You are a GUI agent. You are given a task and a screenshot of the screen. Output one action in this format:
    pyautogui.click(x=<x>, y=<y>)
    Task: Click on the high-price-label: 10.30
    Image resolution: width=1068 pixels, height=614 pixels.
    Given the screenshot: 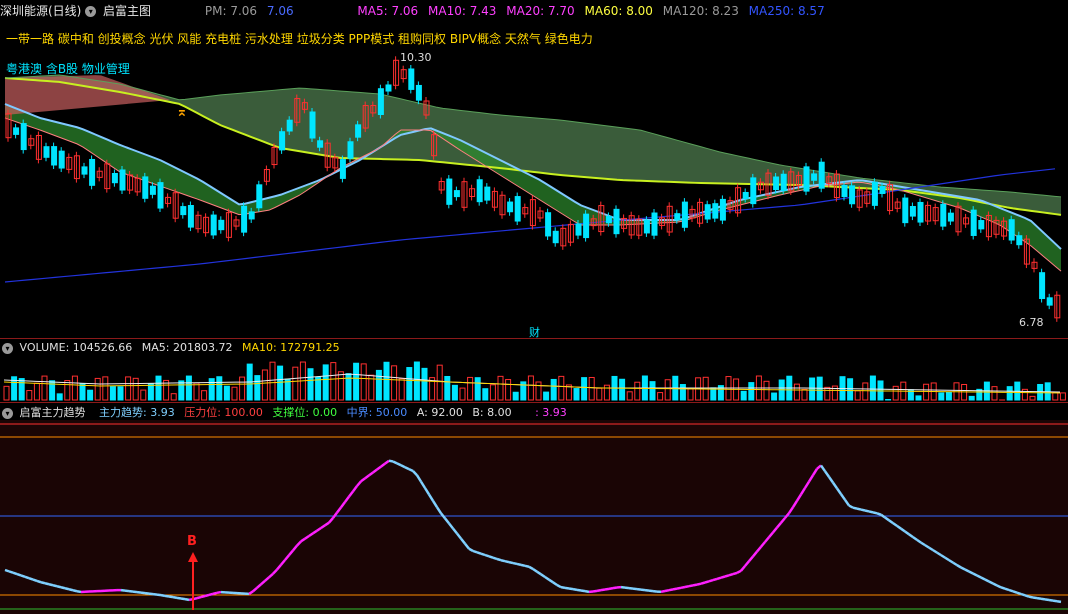 What is the action you would take?
    pyautogui.click(x=416, y=57)
    